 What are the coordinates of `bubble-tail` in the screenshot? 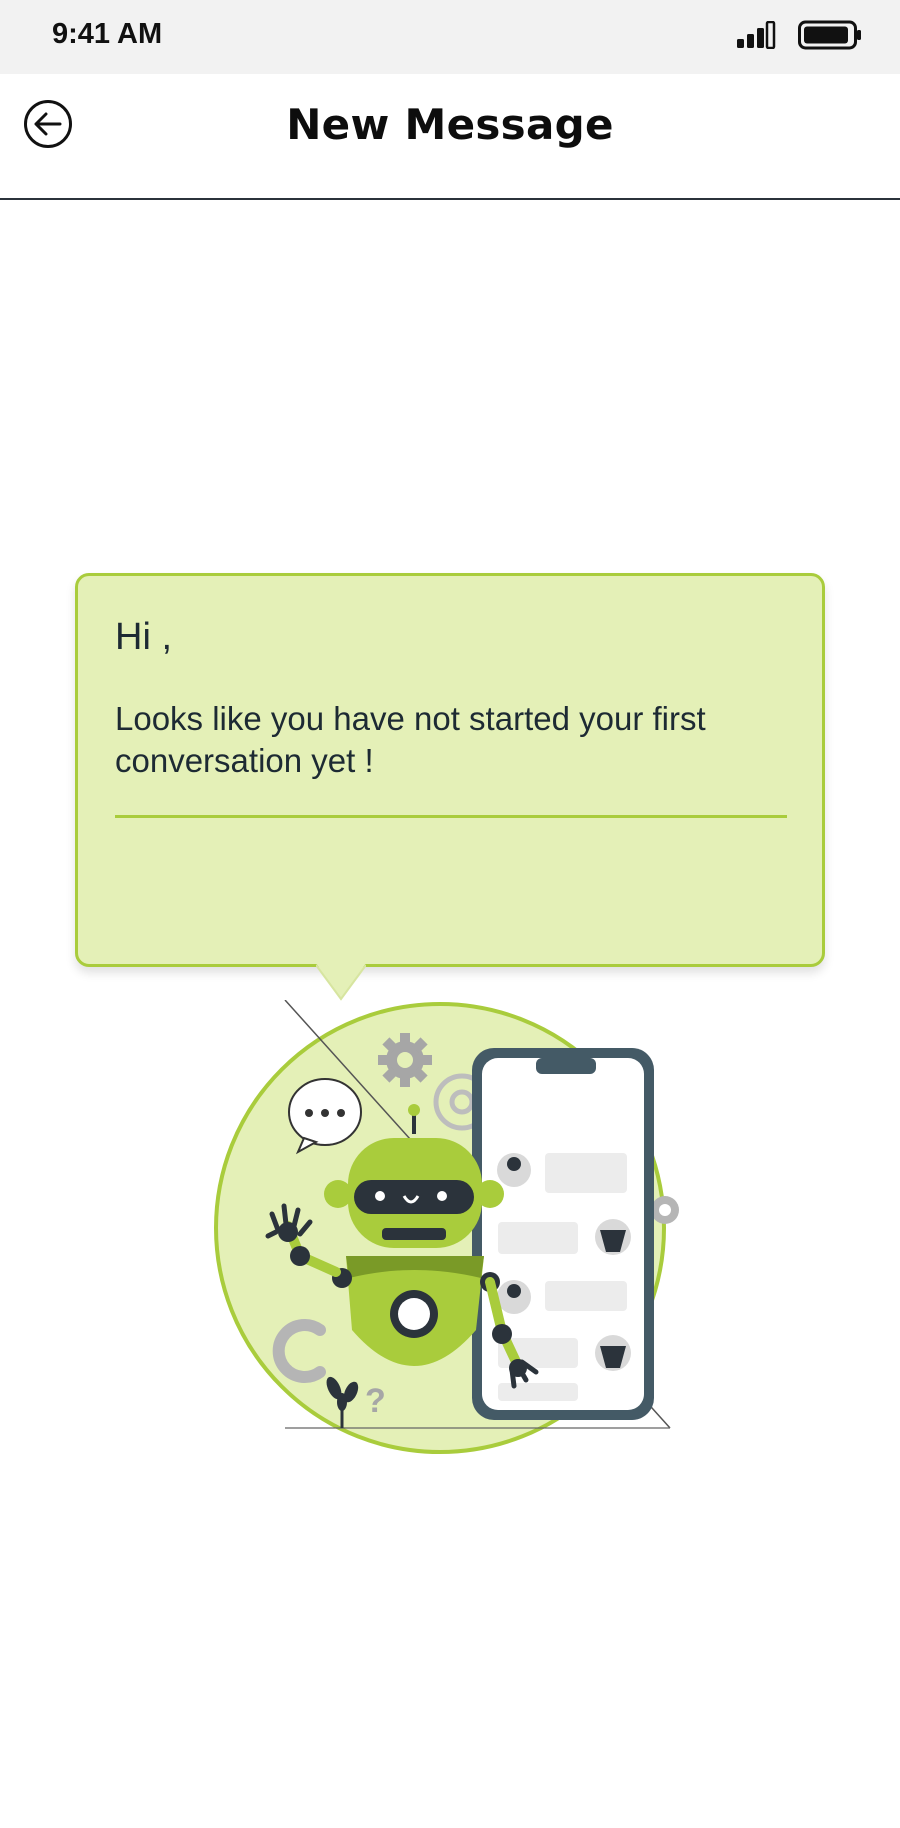 It's located at (341, 982).